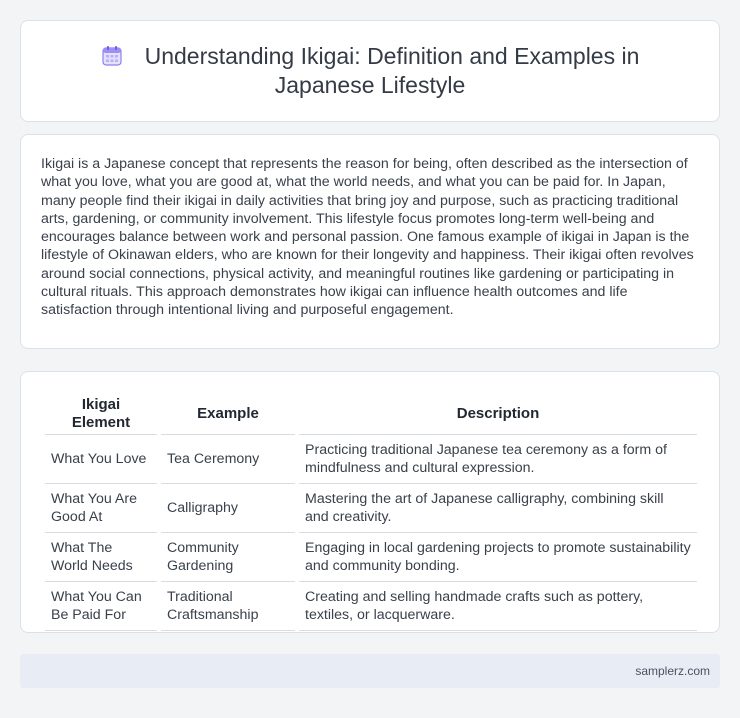  I want to click on table-header-row: Ikigai Element Example Description, so click(371, 414).